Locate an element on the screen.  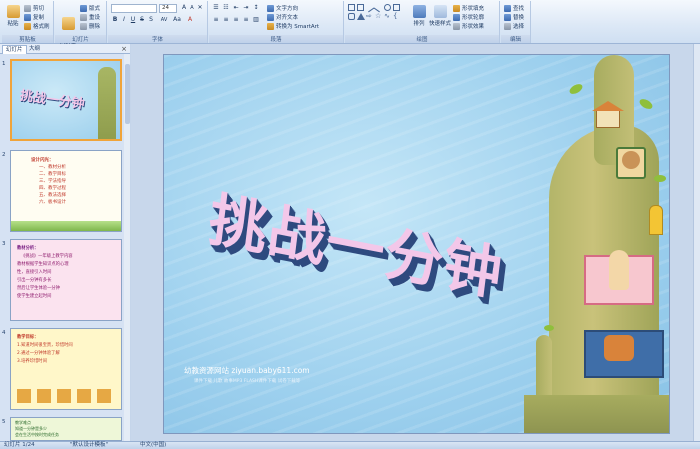
line-shape-icon is located at coordinates (378, 7).